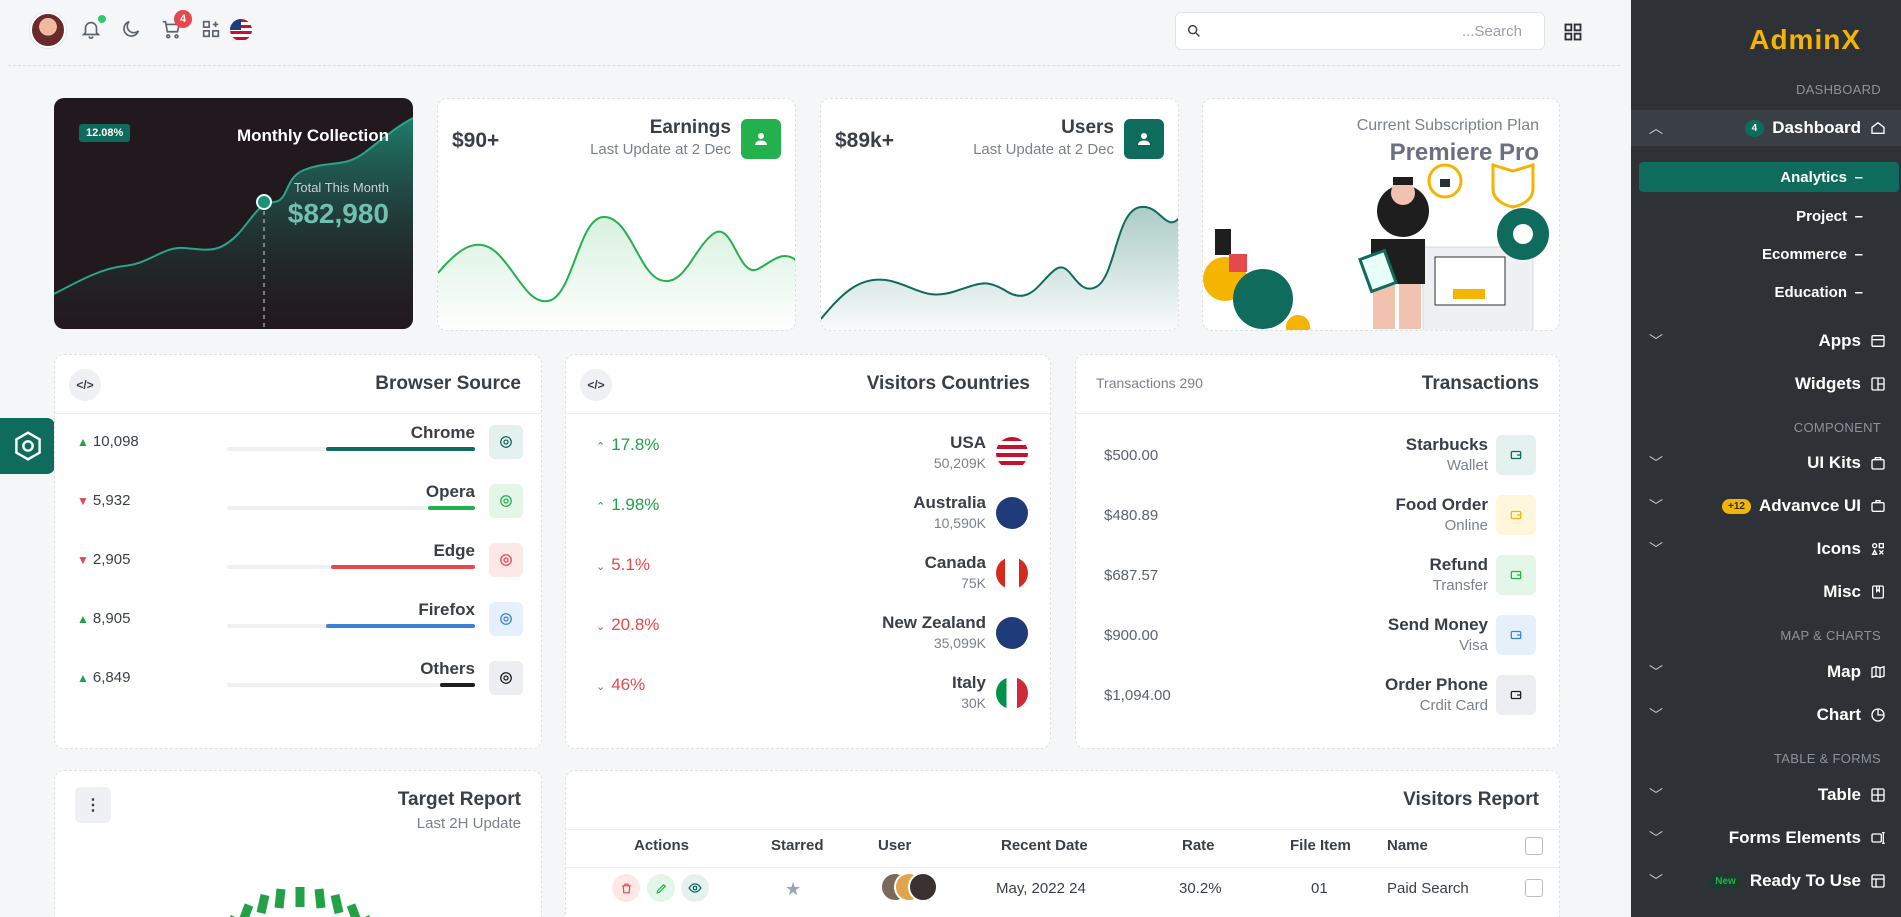  What do you see at coordinates (1516, 515) in the screenshot?
I see `broadcast-icon` at bounding box center [1516, 515].